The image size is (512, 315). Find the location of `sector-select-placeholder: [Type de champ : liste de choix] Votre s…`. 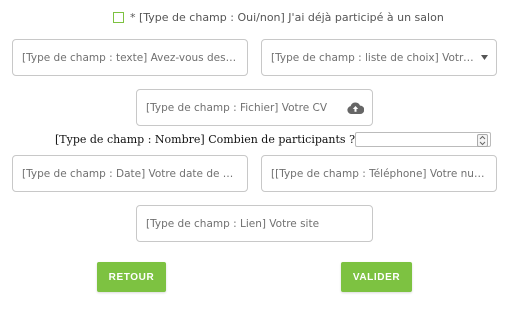

sector-select-placeholder: [Type de champ : liste de choix] Votre s… is located at coordinates (374, 57).